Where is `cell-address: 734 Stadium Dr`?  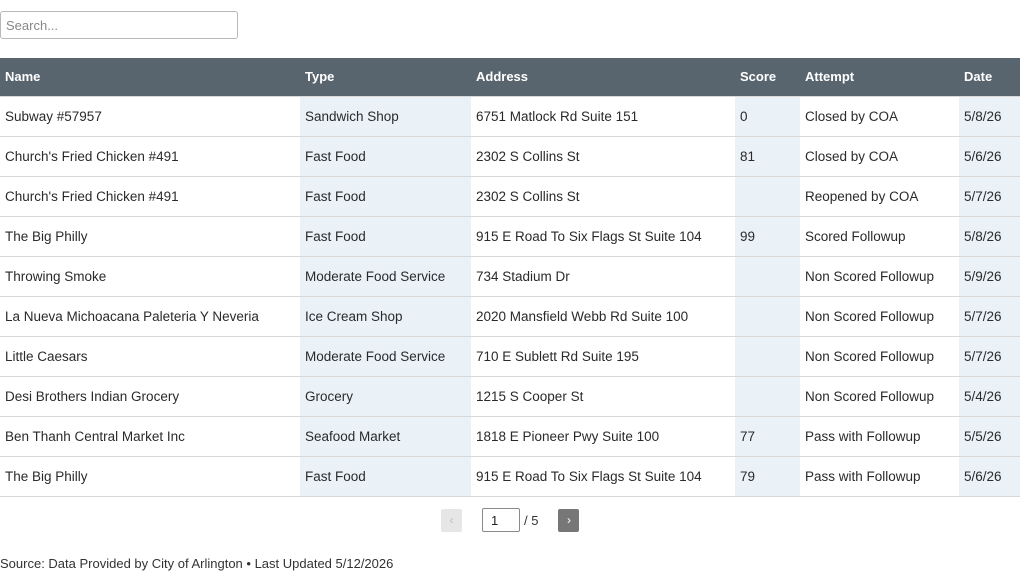 cell-address: 734 Stadium Dr is located at coordinates (603, 276).